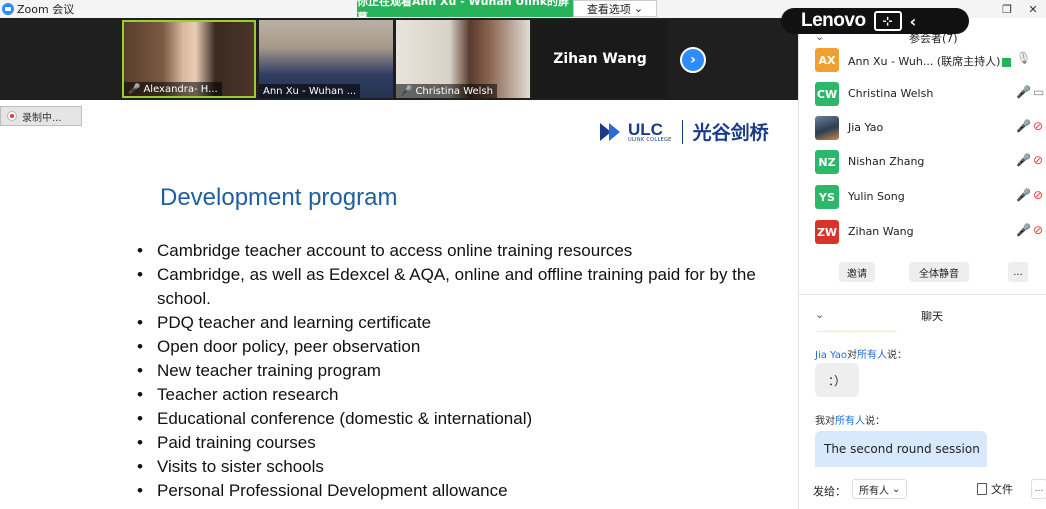  What do you see at coordinates (650, 132) in the screenshot?
I see `ulc-logo-text: ULC ULINK COLLEGE` at bounding box center [650, 132].